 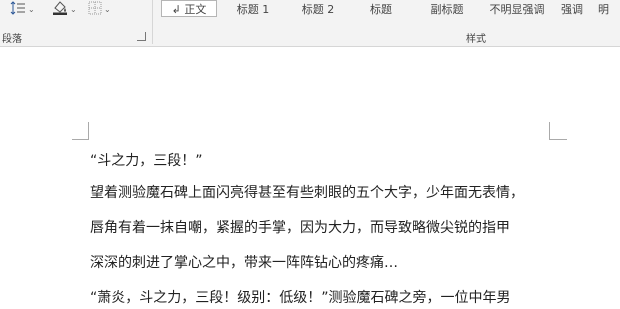 What do you see at coordinates (300, 297) in the screenshot?
I see `document-line-5: “萧炎，斗之力，三段！级别：低级！”测验魔石碑之旁，一位中年男` at bounding box center [300, 297].